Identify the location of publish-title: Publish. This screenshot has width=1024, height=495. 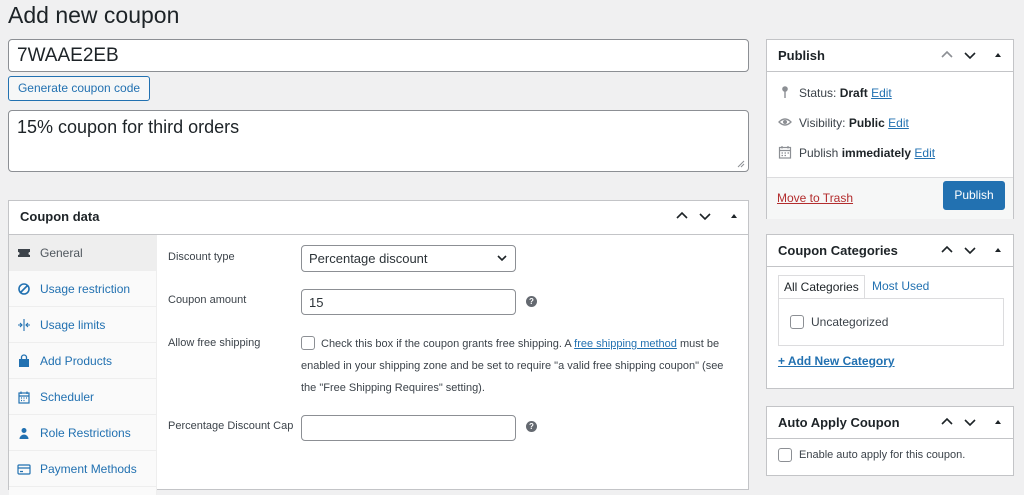
(801, 55).